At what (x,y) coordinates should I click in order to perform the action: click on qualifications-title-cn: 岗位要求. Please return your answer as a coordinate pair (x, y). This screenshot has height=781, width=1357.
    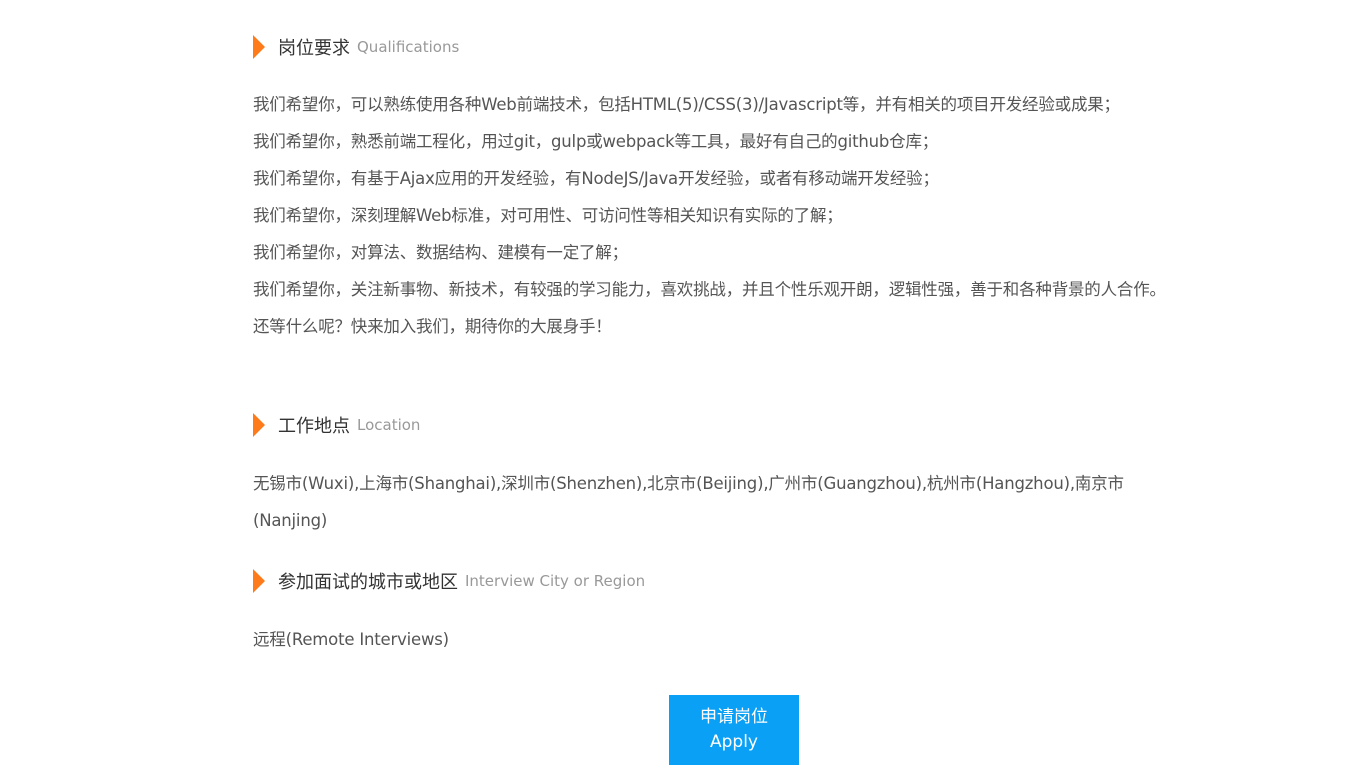
    Looking at the image, I should click on (314, 48).